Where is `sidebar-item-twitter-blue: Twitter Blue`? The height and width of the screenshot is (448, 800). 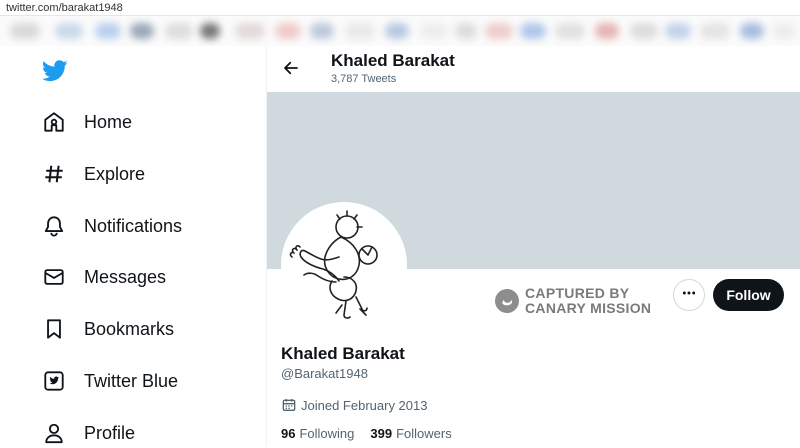
sidebar-item-twitter-blue: Twitter Blue is located at coordinates (110, 381).